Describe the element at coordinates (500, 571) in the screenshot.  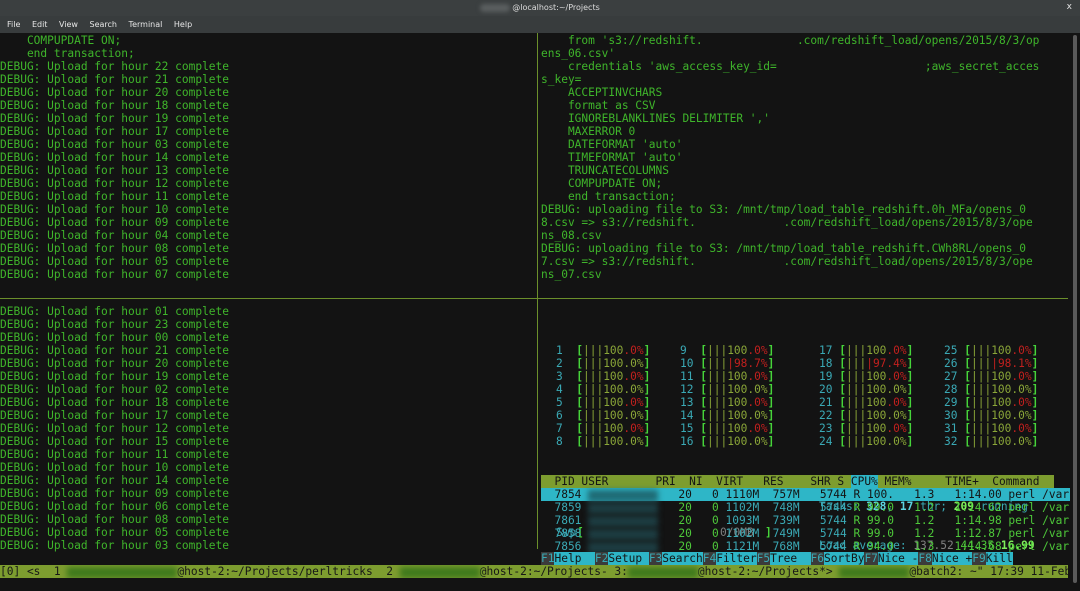
I see `window-2-tab: 2 @host-2:~/Projects-` at that location.